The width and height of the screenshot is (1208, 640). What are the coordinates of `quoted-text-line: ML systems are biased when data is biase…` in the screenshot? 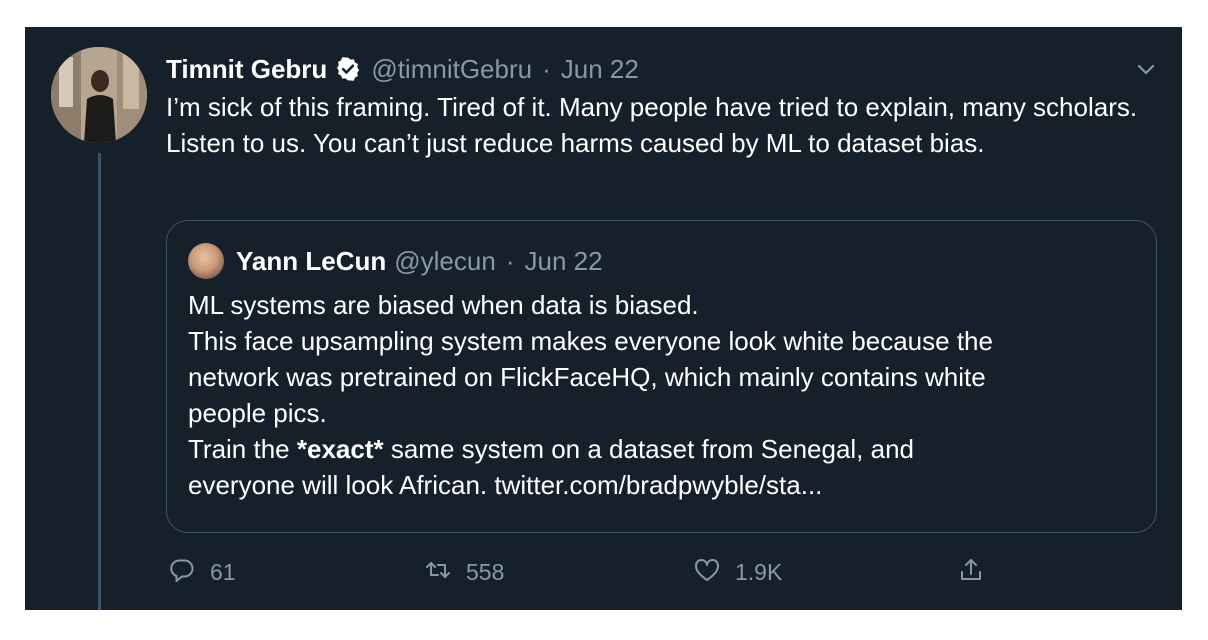 It's located at (443, 305).